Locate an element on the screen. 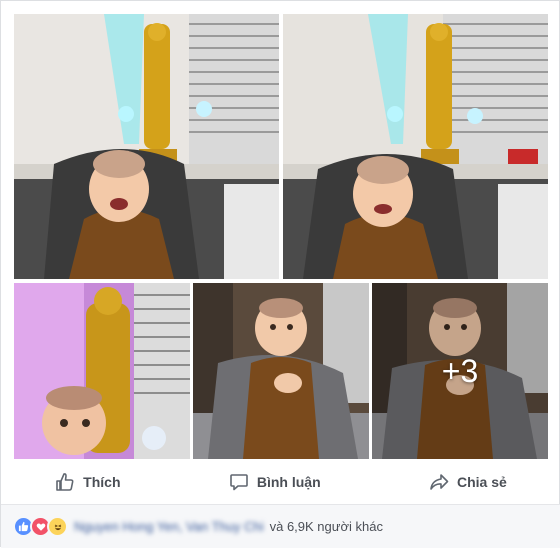  share-label: Chia sẻ is located at coordinates (481, 481).